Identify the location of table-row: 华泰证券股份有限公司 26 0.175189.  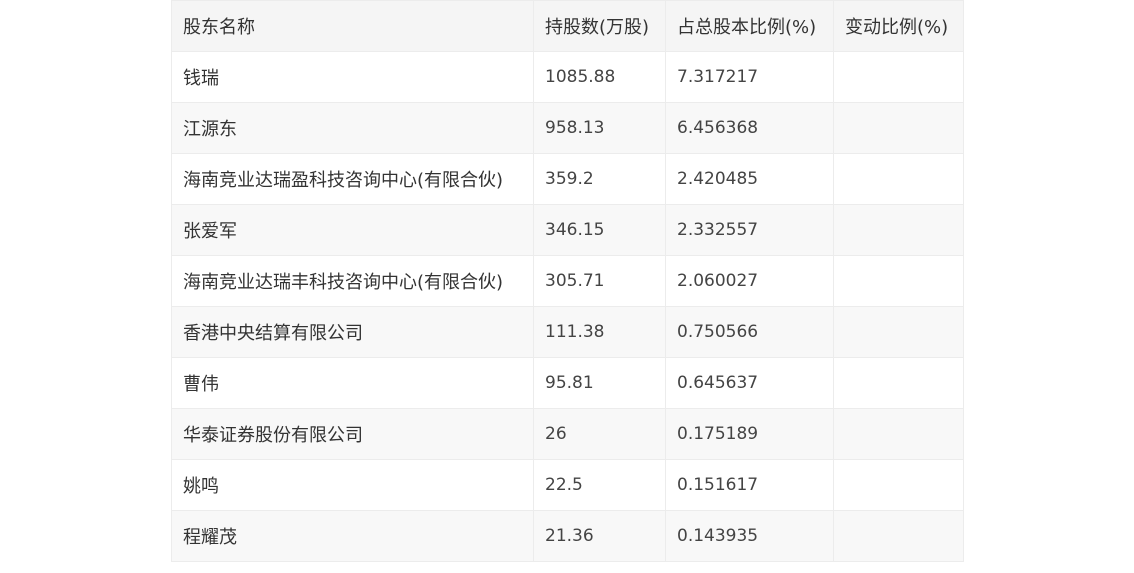
(567, 434).